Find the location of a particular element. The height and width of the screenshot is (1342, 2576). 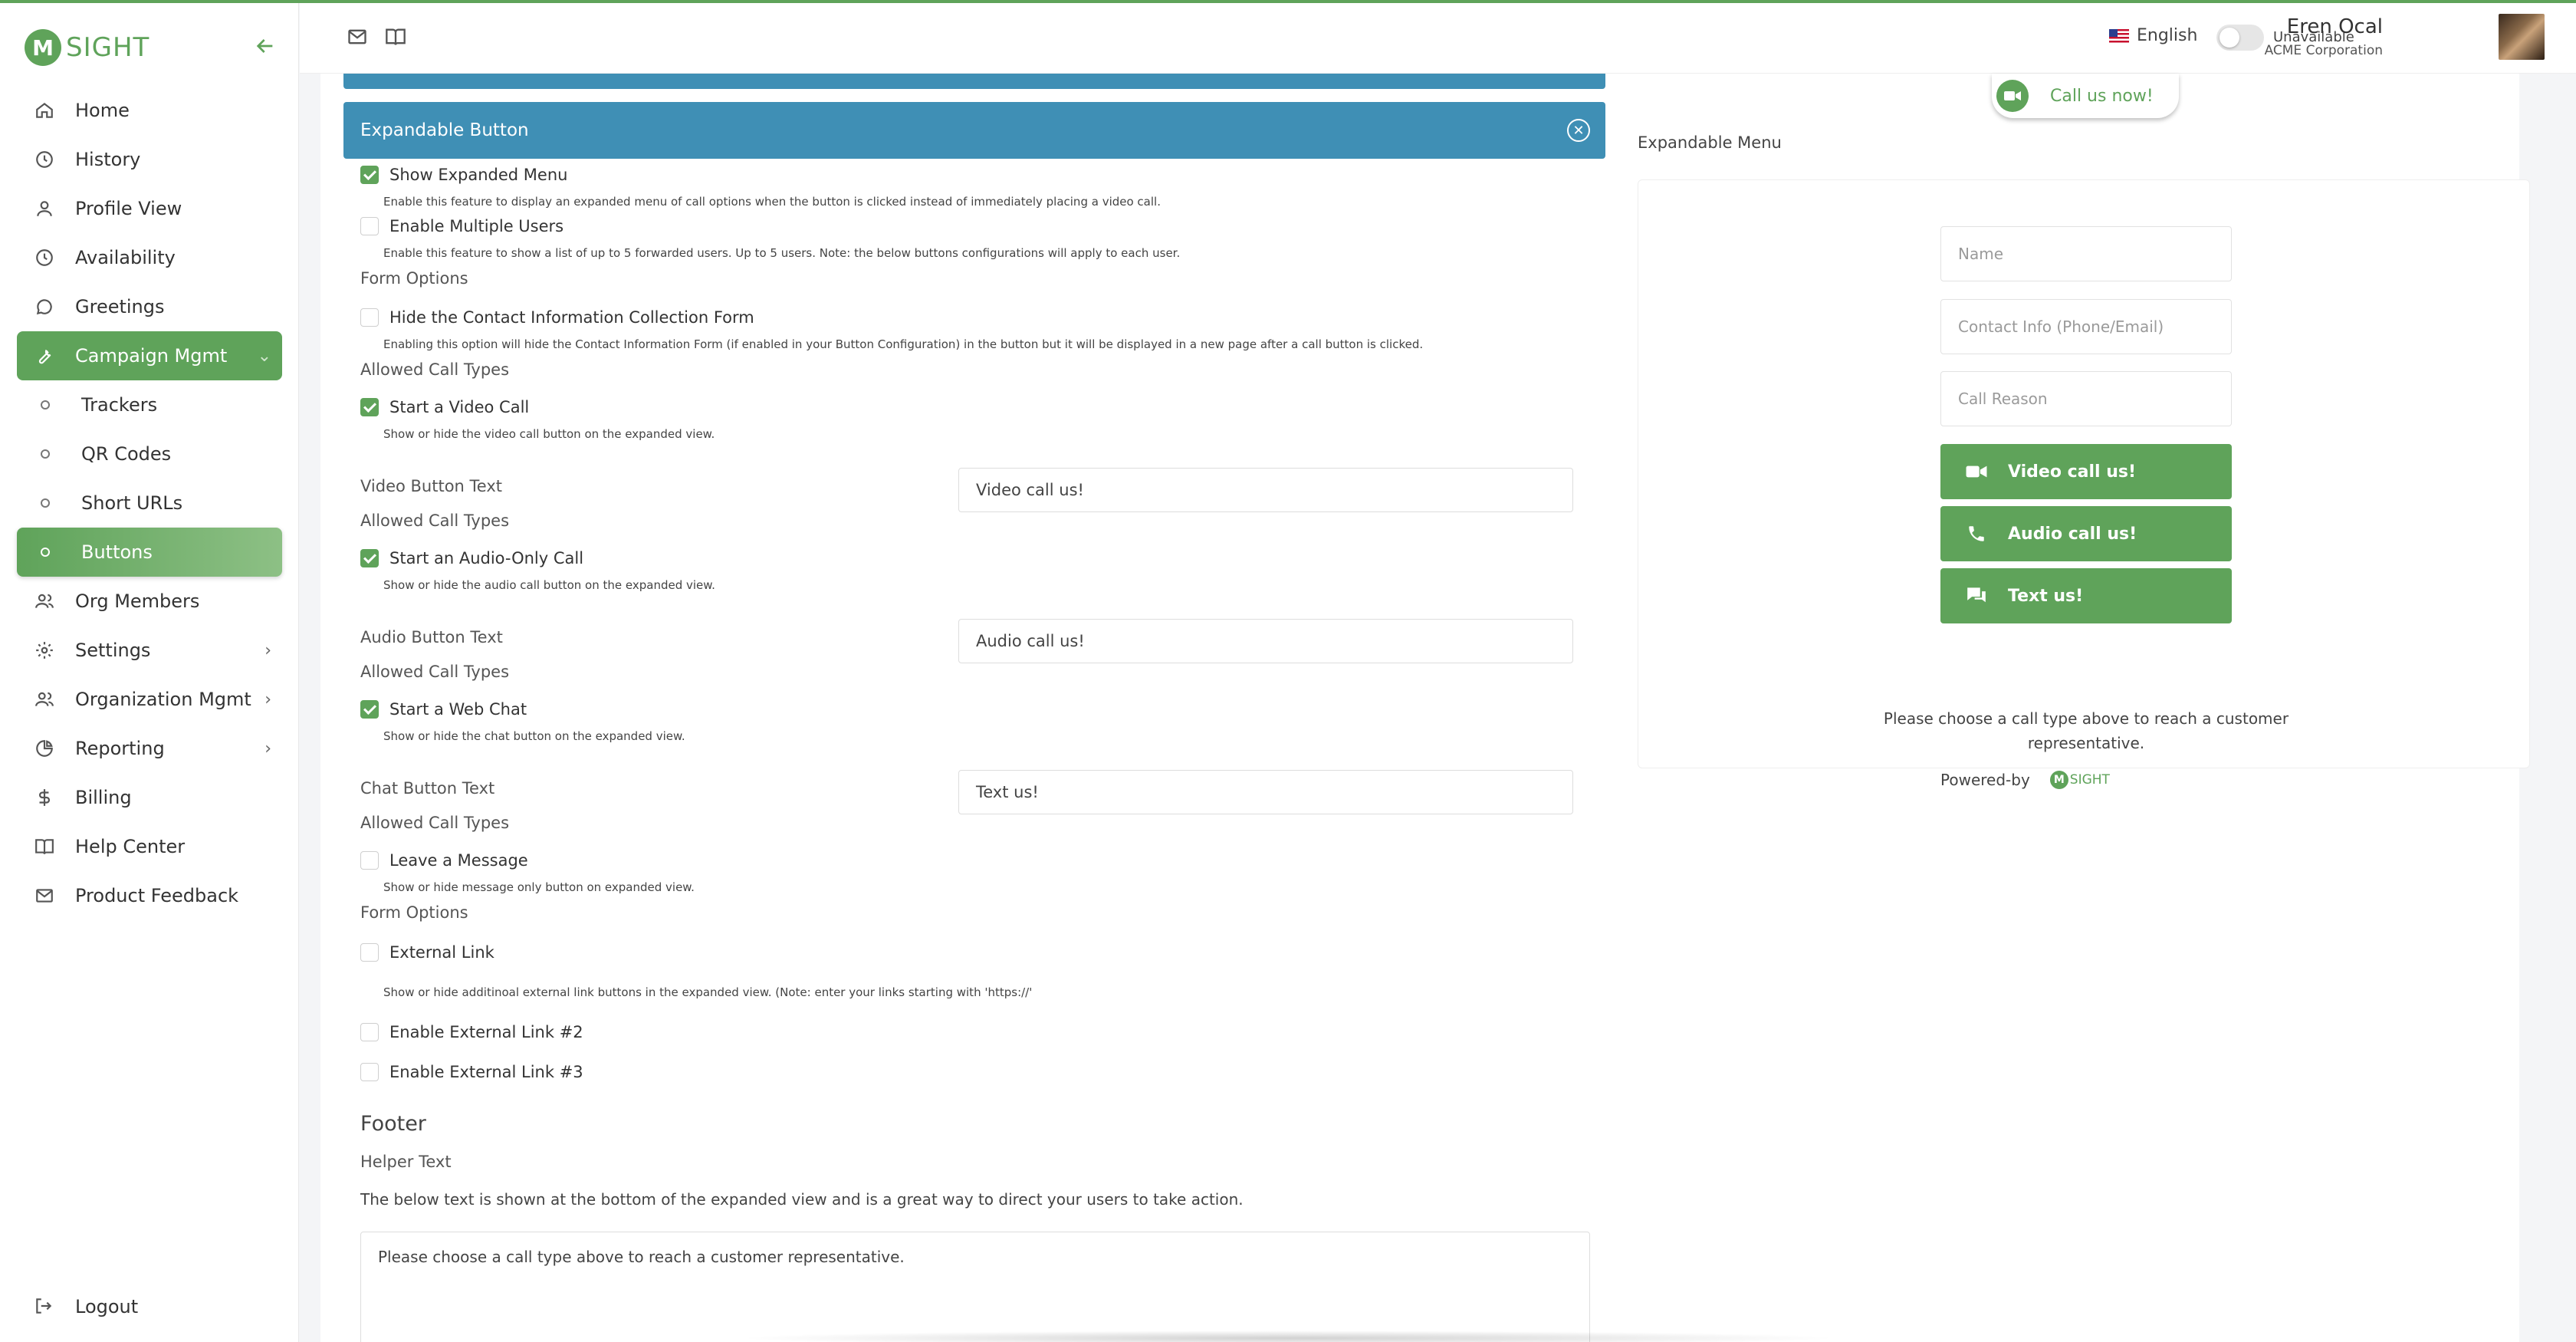

help-docs-button is located at coordinates (396, 37).